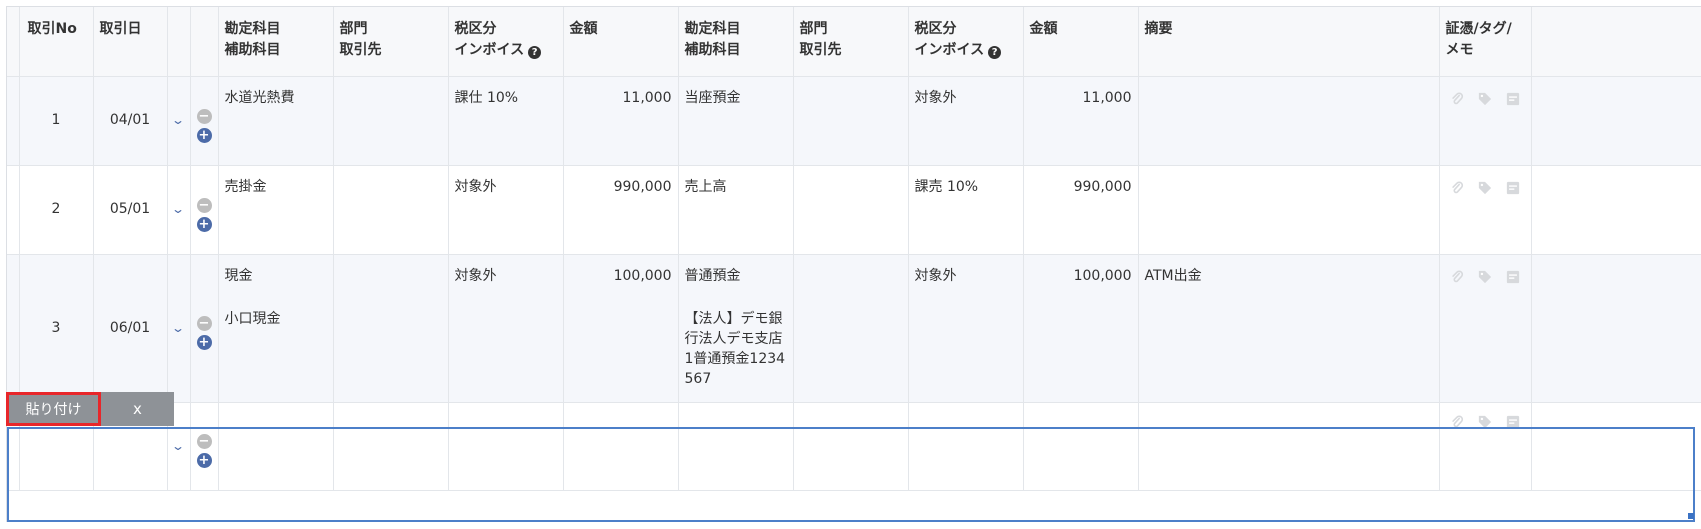 This screenshot has width=1701, height=529. Describe the element at coordinates (506, 42) in the screenshot. I see `header-debit-tax: 税区分 インボイス?` at that location.